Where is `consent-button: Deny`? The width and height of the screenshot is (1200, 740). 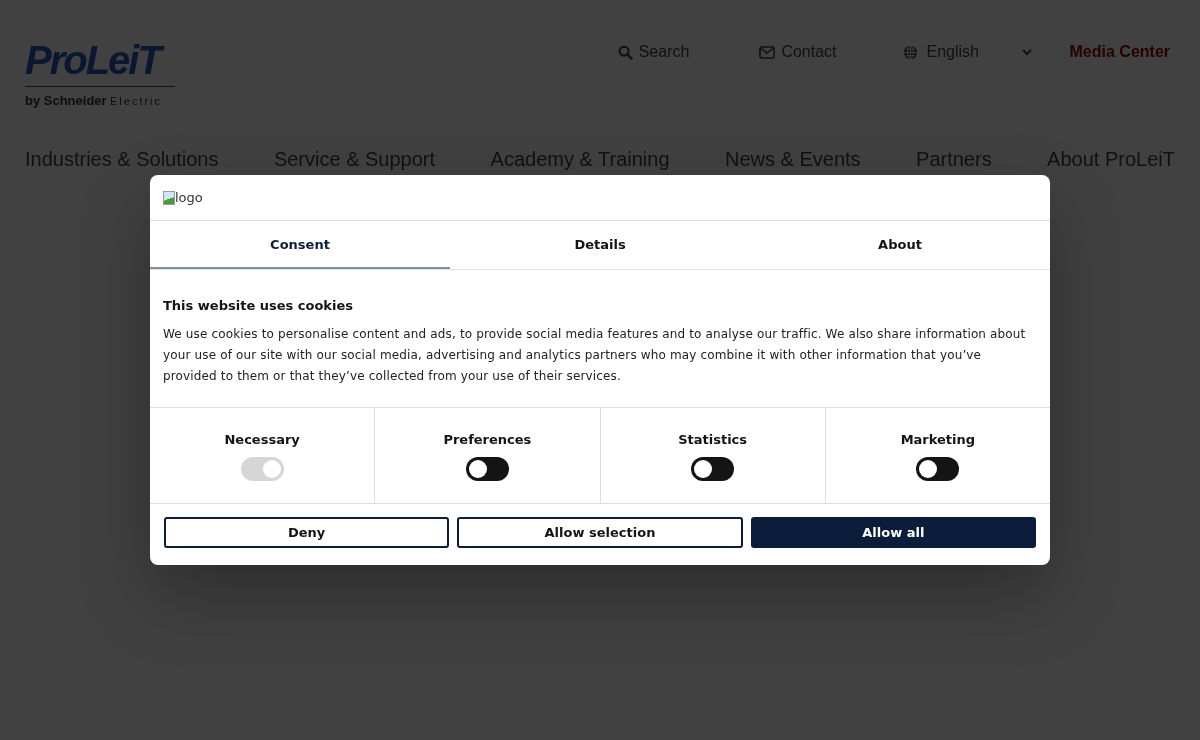
consent-button: Deny is located at coordinates (307, 532).